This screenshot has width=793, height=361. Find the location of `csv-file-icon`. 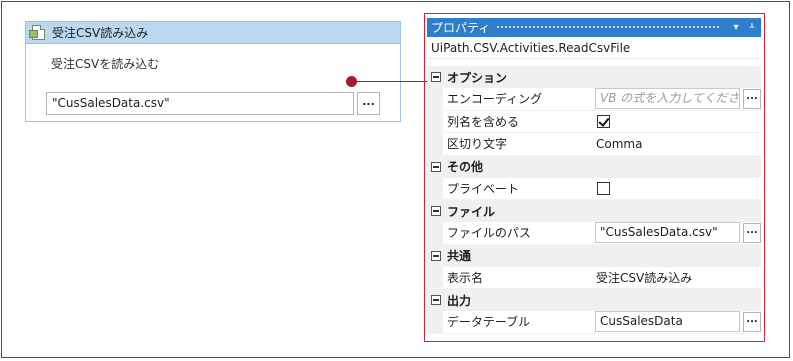

csv-file-icon is located at coordinates (37, 32).